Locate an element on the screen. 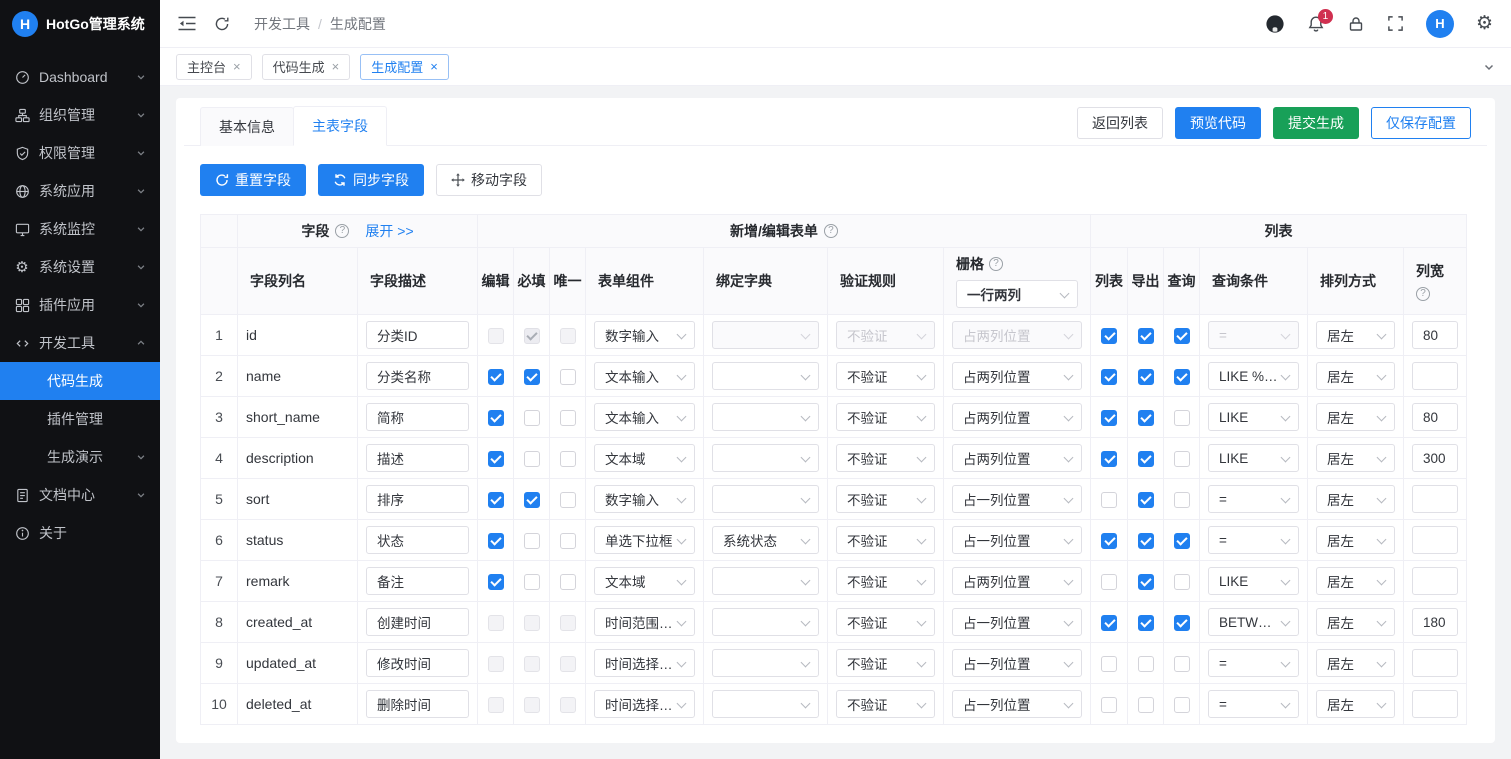 The height and width of the screenshot is (759, 1511). form-component-select: 时间范围选择 is located at coordinates (644, 622).